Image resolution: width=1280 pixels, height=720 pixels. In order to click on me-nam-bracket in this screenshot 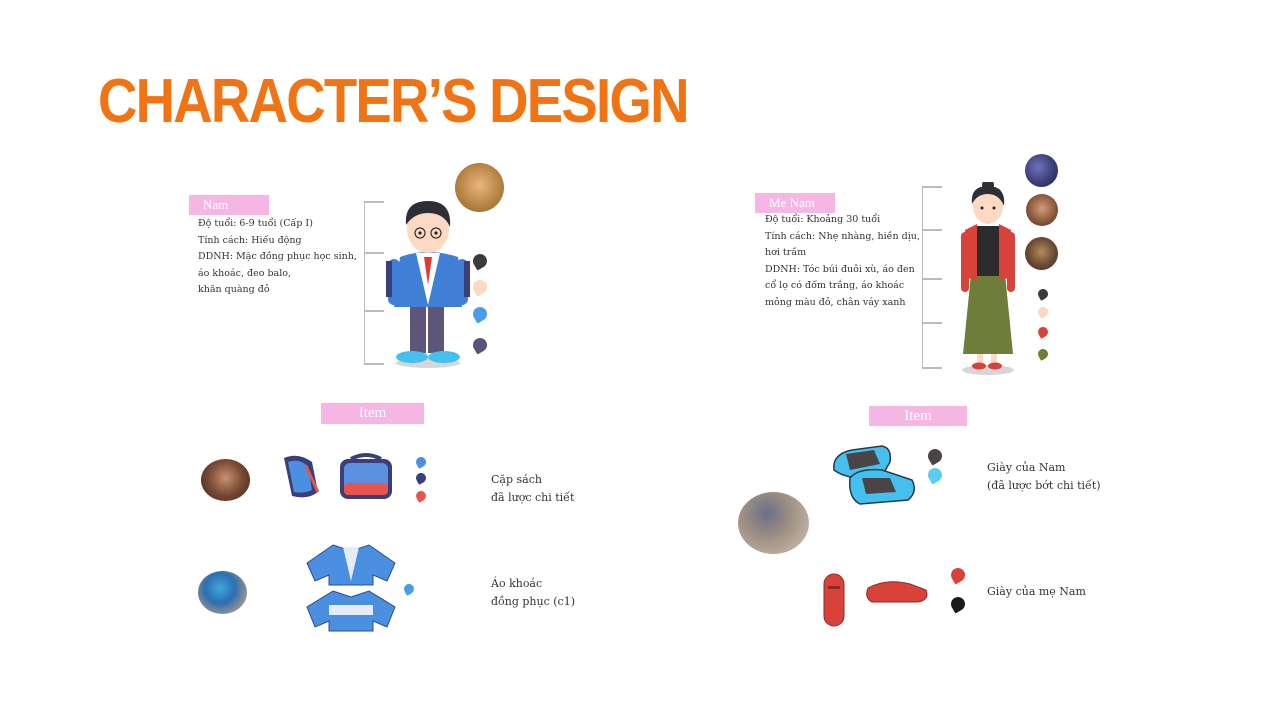, I will do `click(922, 277)`.